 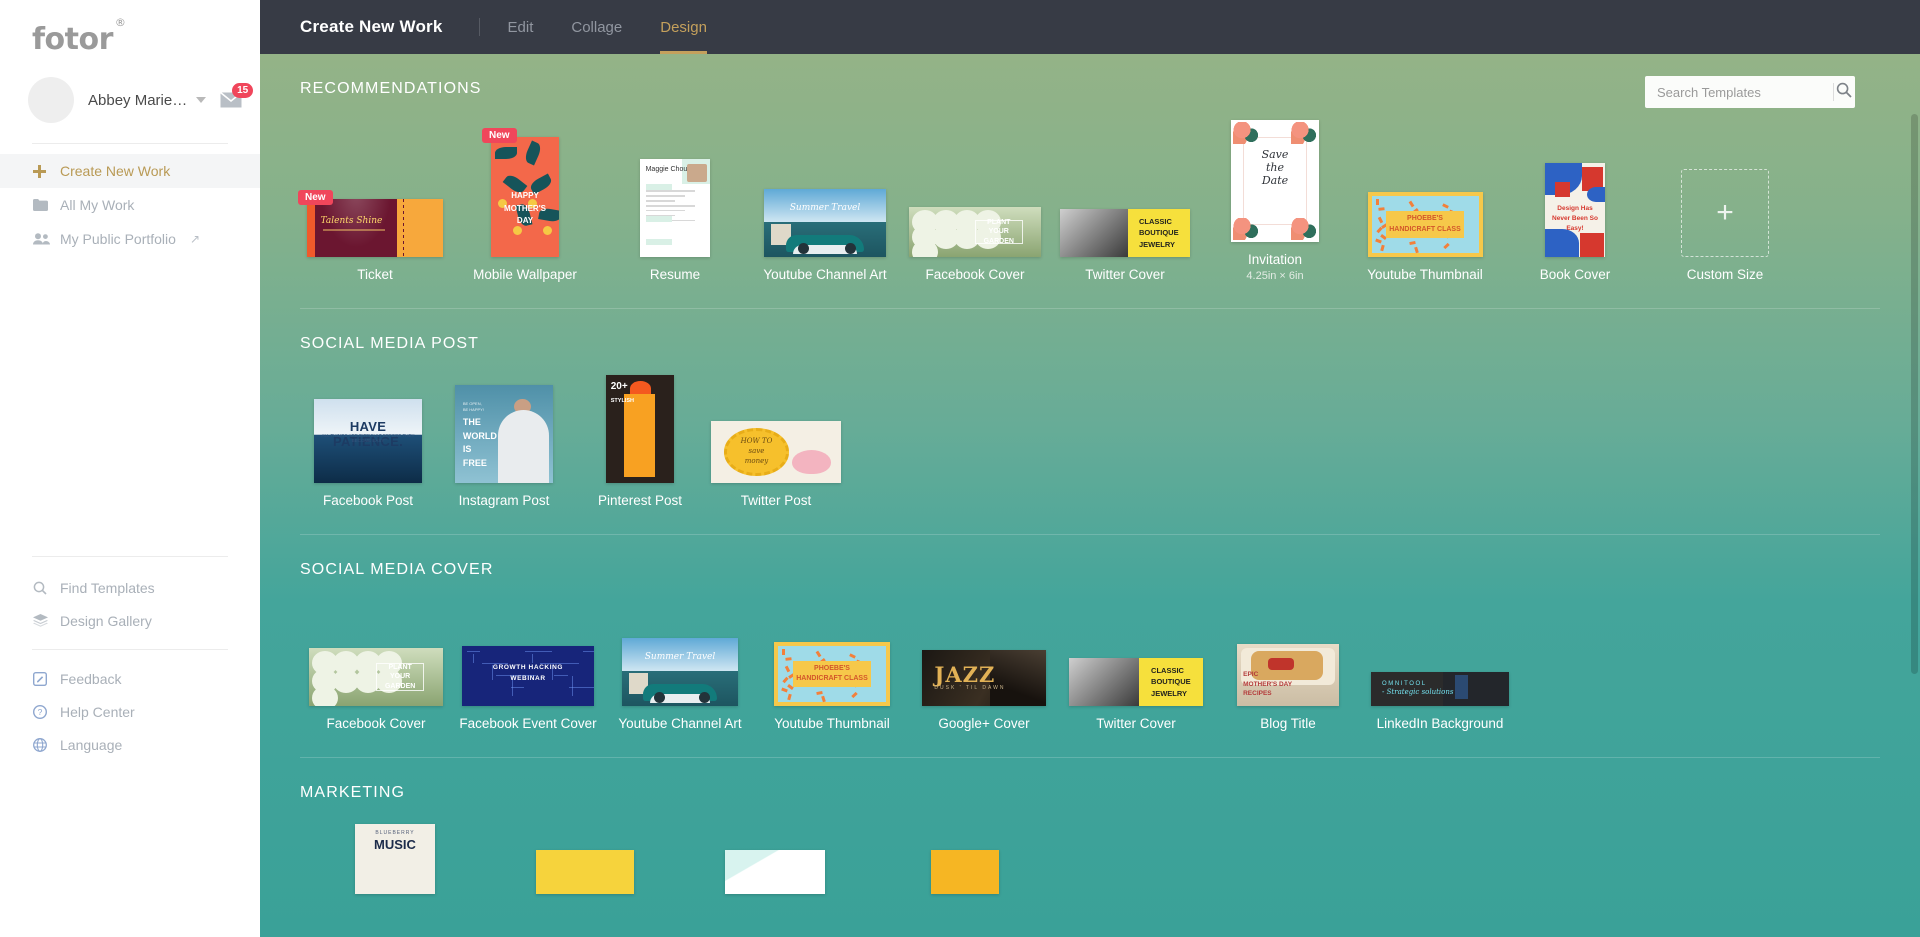 I want to click on sidebar-item-create-new-work: Create New Work, so click(x=130, y=171).